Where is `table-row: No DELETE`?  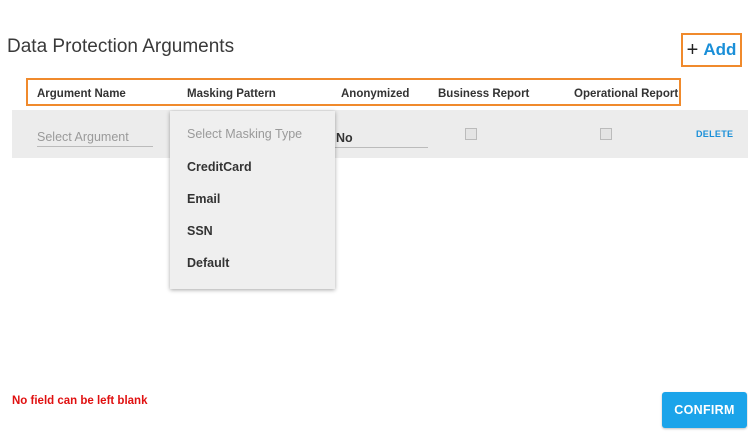
table-row: No DELETE is located at coordinates (380, 134).